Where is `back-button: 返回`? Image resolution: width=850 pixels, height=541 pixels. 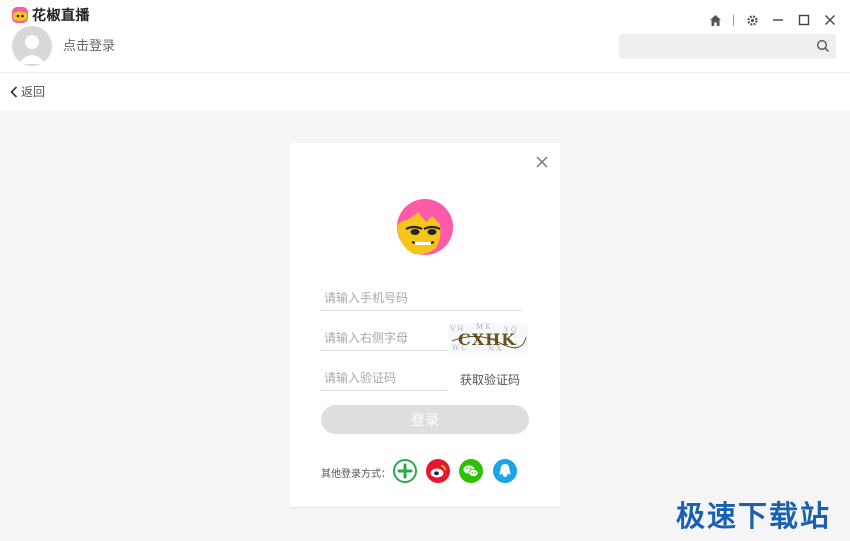
back-button: 返回 is located at coordinates (27, 91).